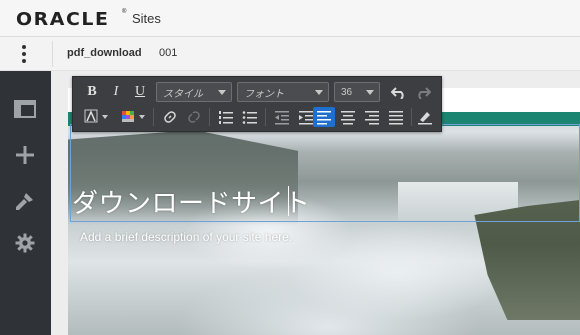 This screenshot has height=335, width=580. What do you see at coordinates (140, 92) in the screenshot?
I see `underline-button: U` at bounding box center [140, 92].